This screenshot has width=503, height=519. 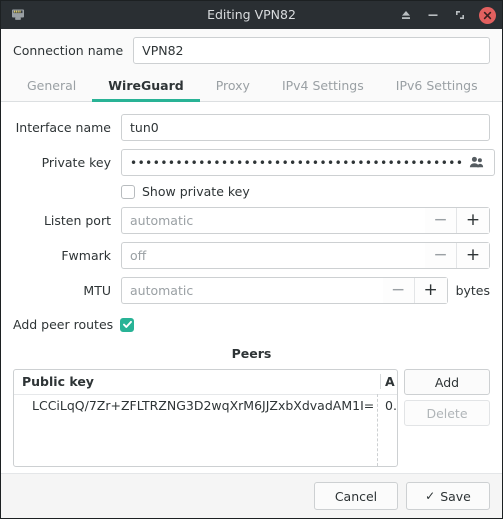 What do you see at coordinates (473, 255) in the screenshot?
I see `fwmark-increment-button: +` at bounding box center [473, 255].